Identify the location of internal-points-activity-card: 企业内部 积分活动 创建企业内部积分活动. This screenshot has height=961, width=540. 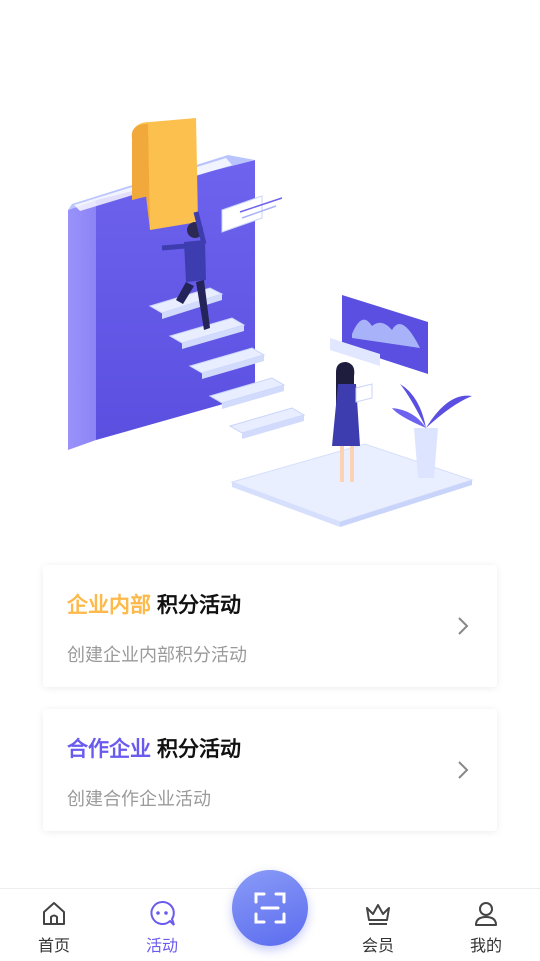
(270, 626).